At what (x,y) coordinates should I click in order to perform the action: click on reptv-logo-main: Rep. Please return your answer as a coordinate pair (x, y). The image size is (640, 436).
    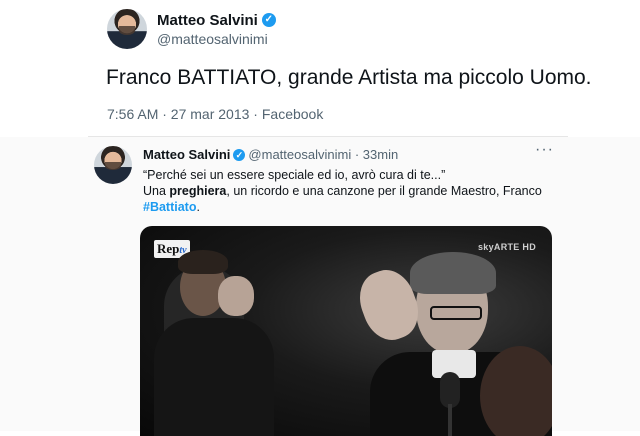
    Looking at the image, I should click on (168, 248).